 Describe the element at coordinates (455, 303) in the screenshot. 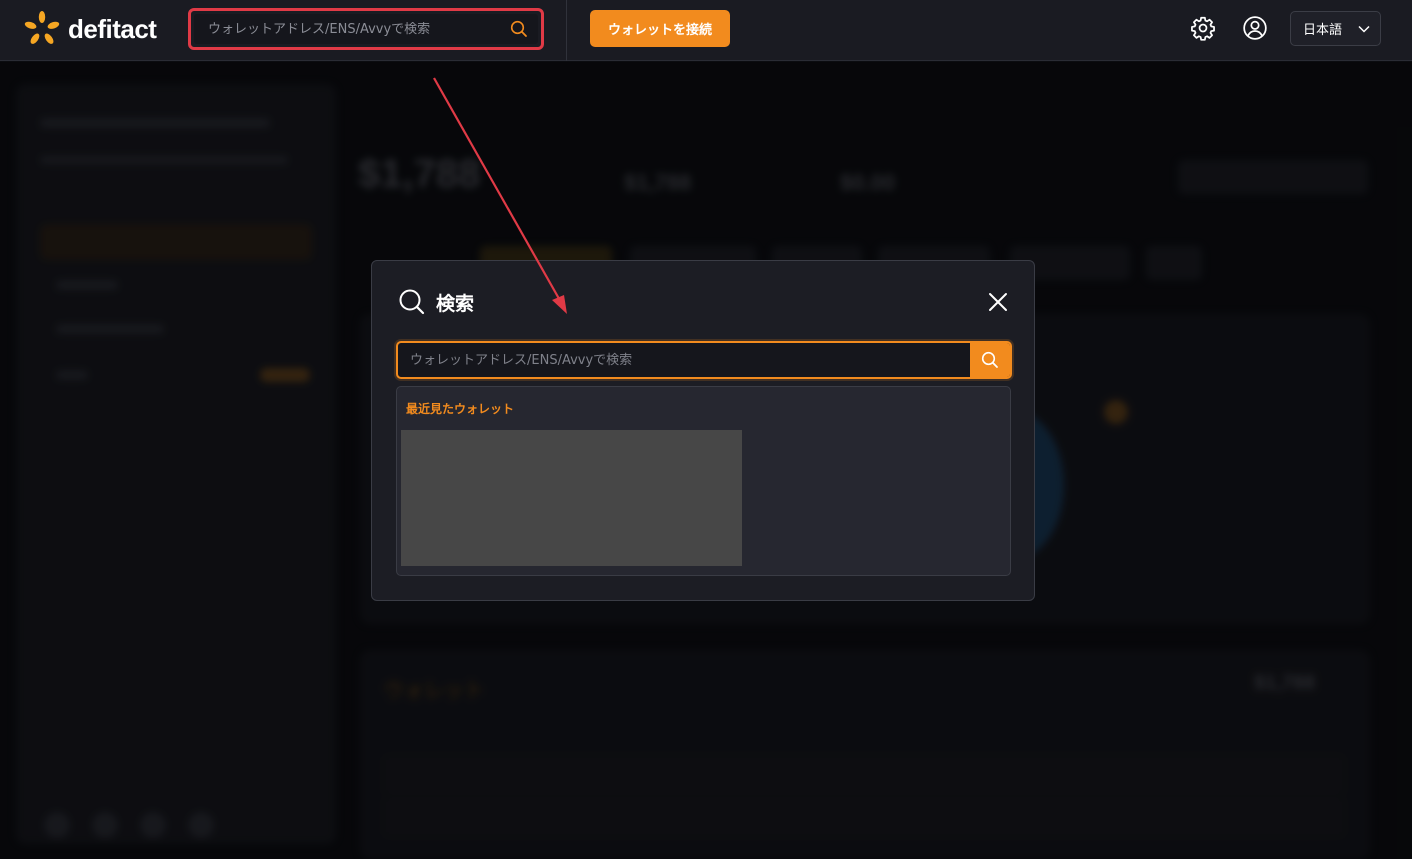

I see `modal-title: 検索` at that location.